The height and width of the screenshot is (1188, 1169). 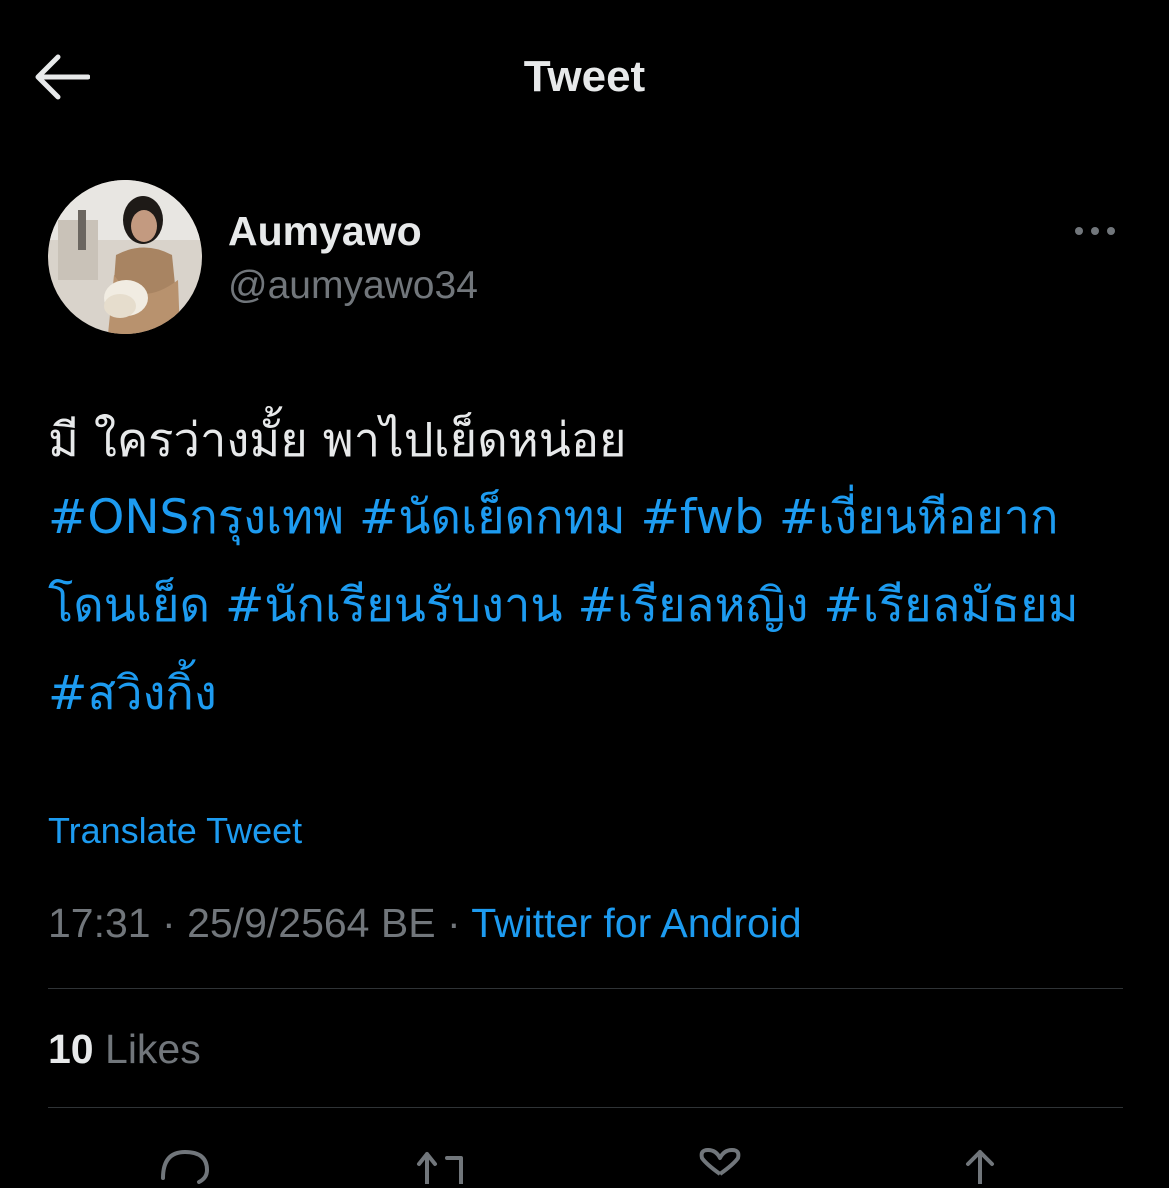 I want to click on retweet-button, so click(x=443, y=1165).